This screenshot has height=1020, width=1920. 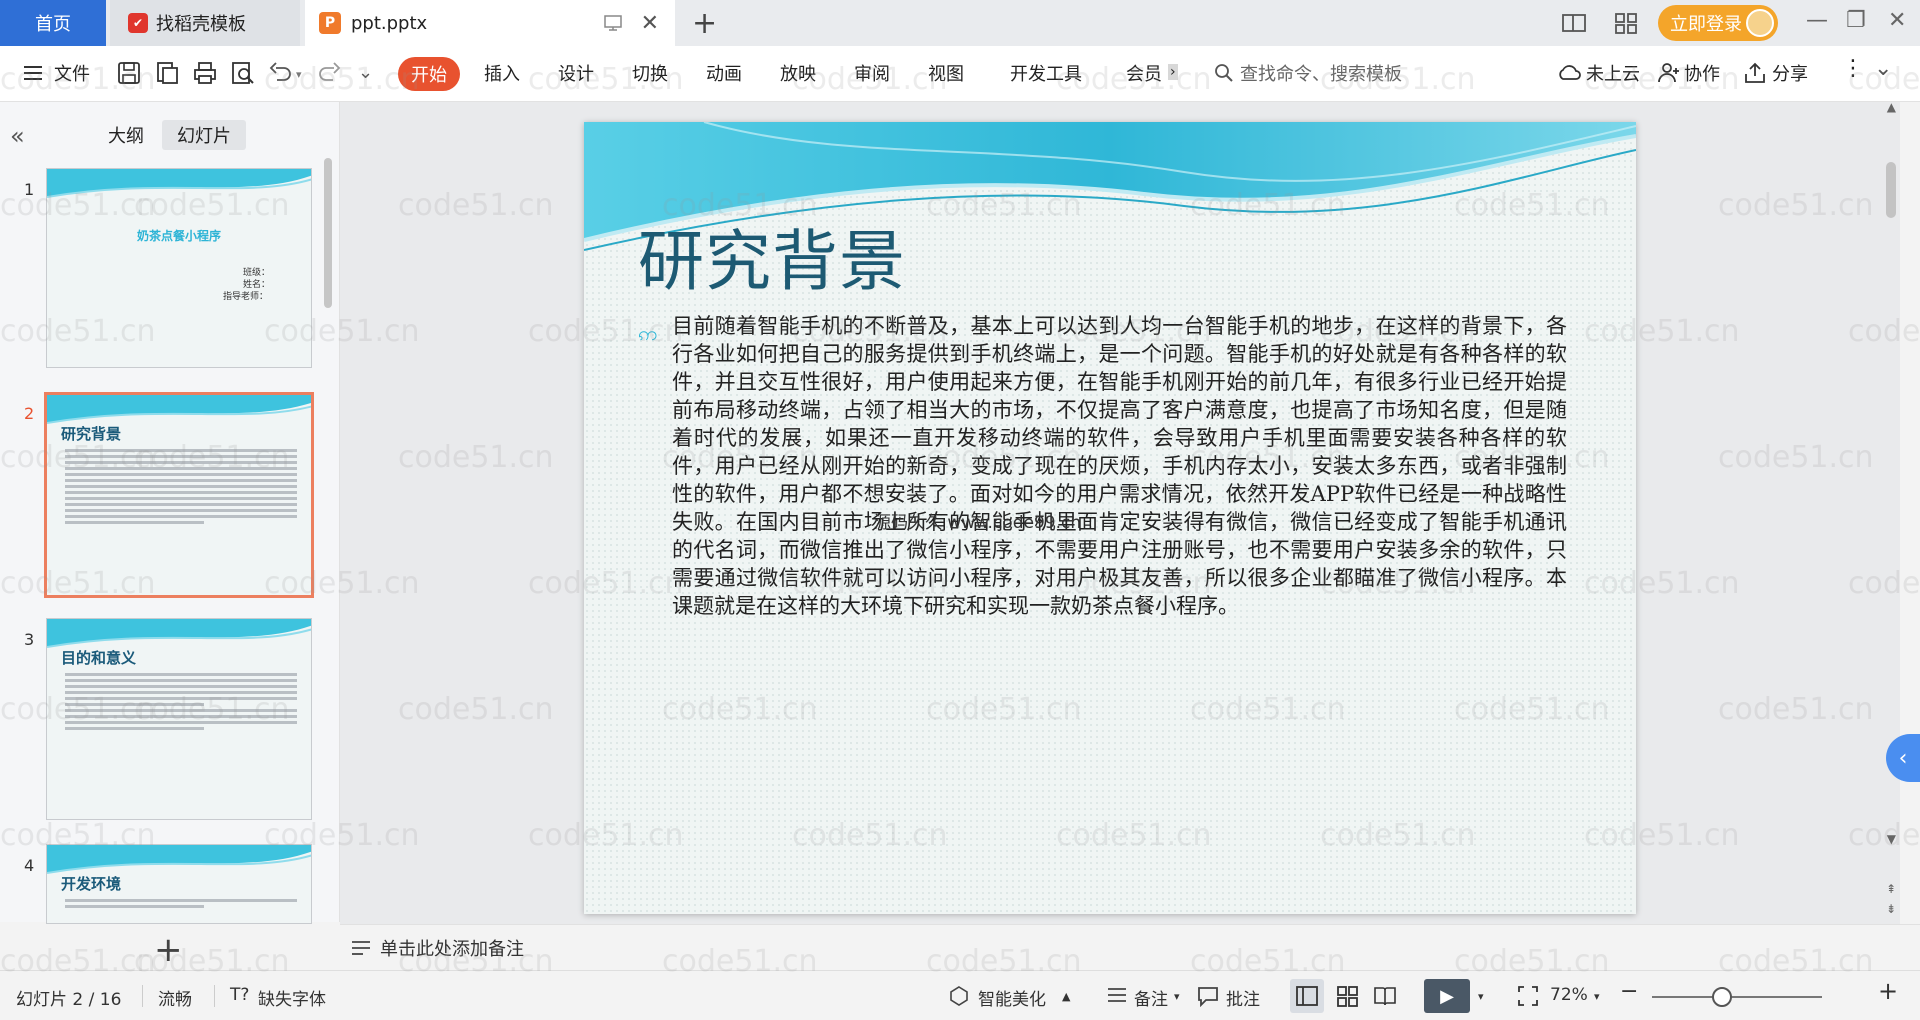 I want to click on more-tabs-icon: ›, so click(x=1173, y=72).